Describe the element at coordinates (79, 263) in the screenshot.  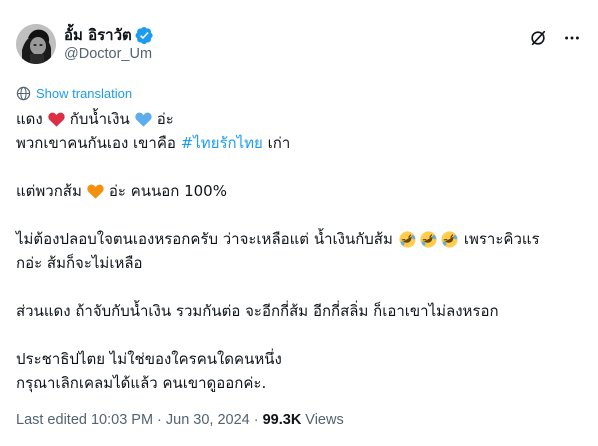
I see `text-segment: กอ่ะ ส้มก็จะไม่เหลือ` at that location.